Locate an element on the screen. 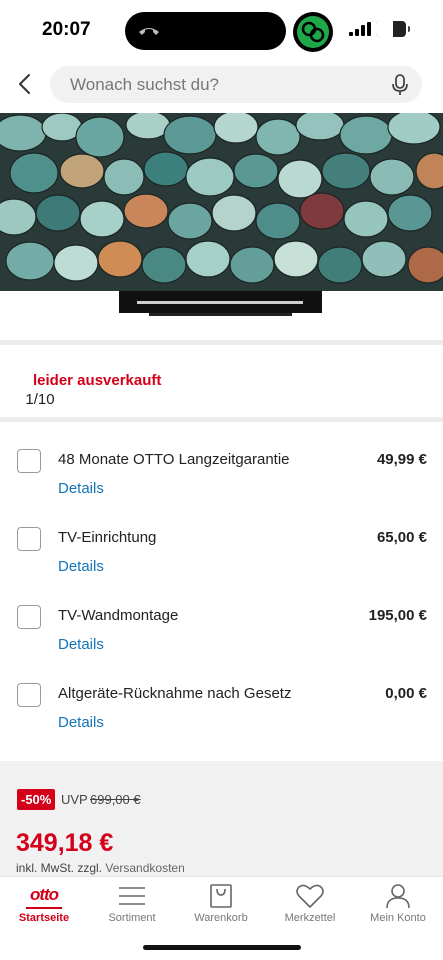 Image resolution: width=443 pixels, height=960 pixels. battery-cap is located at coordinates (409, 29).